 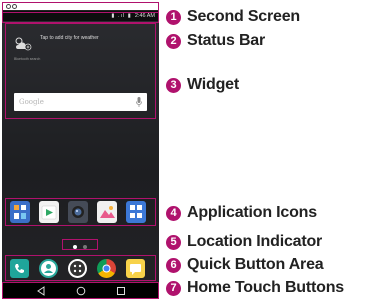 I want to click on callout-label: Location Indicator, so click(x=255, y=241).